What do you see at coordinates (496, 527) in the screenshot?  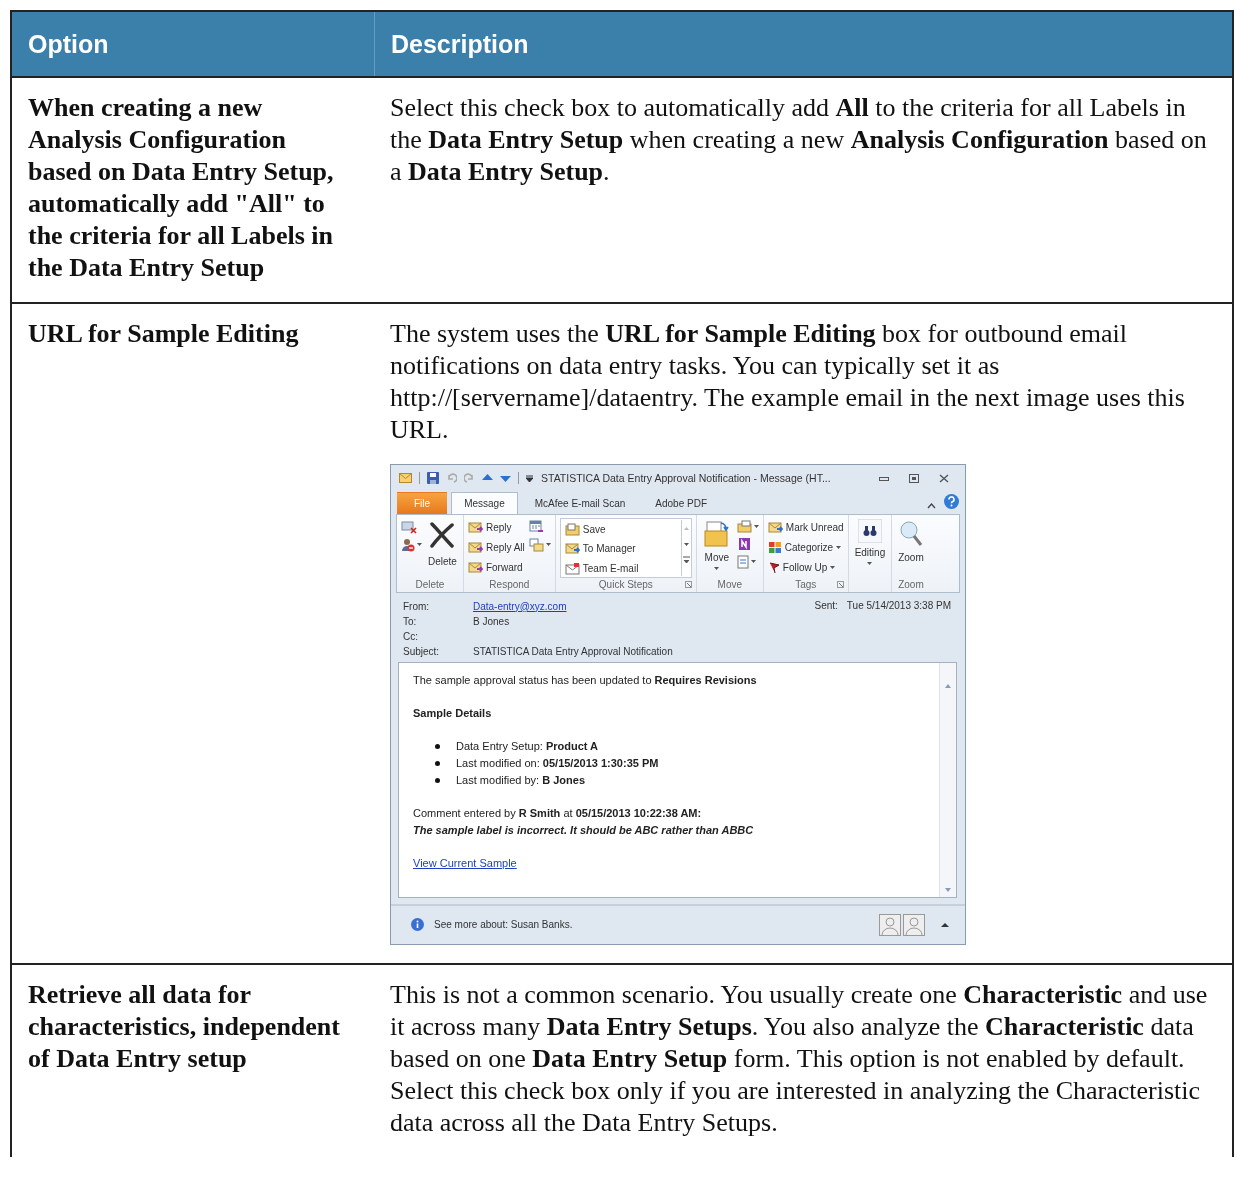 I see `ribbon-button: Reply` at bounding box center [496, 527].